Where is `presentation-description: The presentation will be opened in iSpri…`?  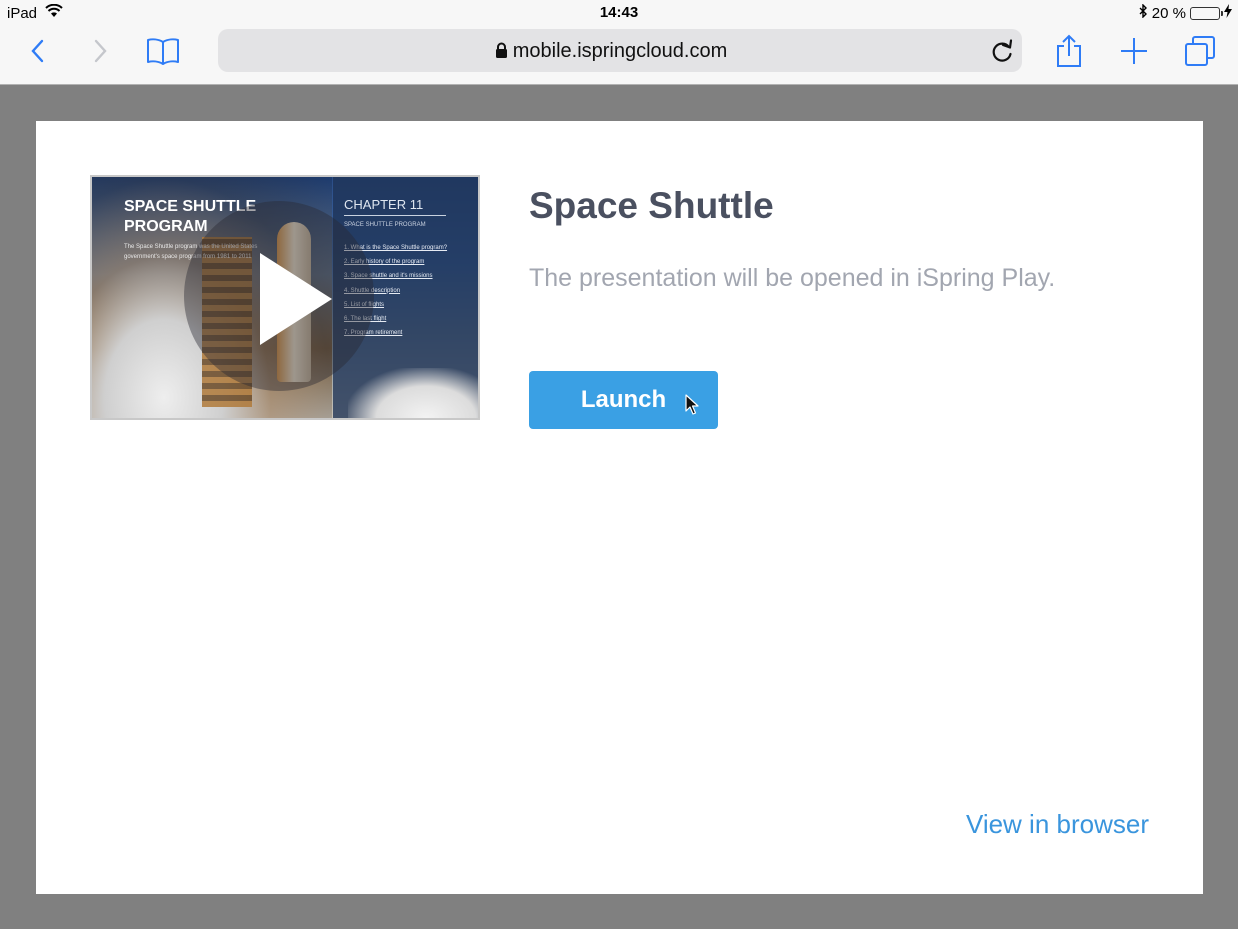 presentation-description: The presentation will be opened in iSpri… is located at coordinates (792, 278).